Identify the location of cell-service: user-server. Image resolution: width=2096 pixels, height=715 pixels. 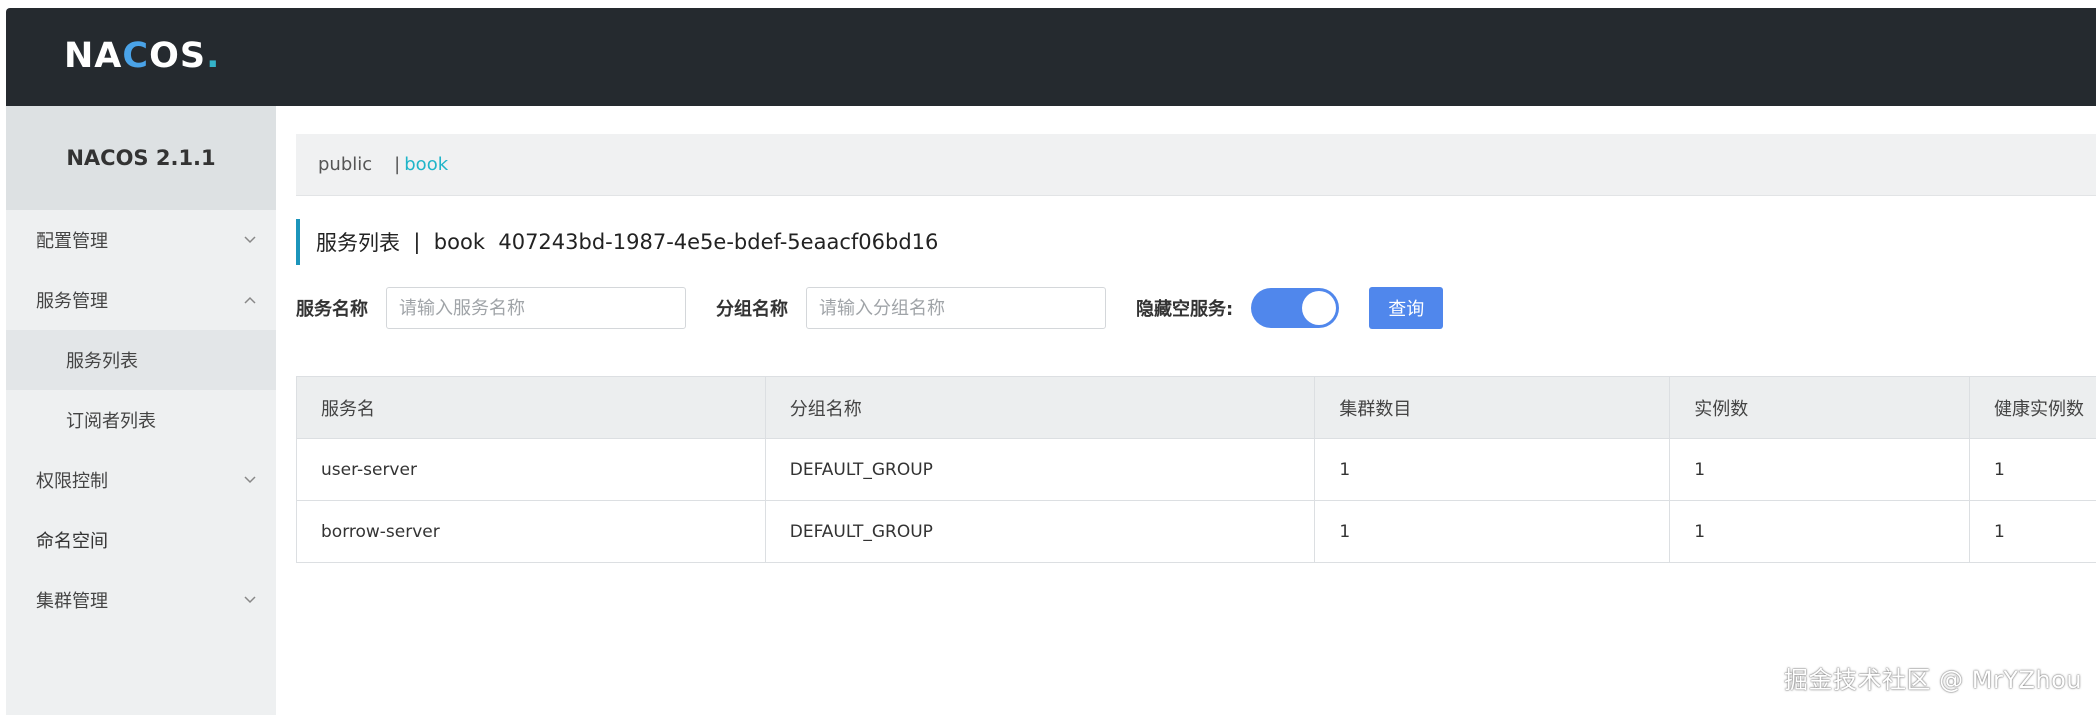
(531, 470).